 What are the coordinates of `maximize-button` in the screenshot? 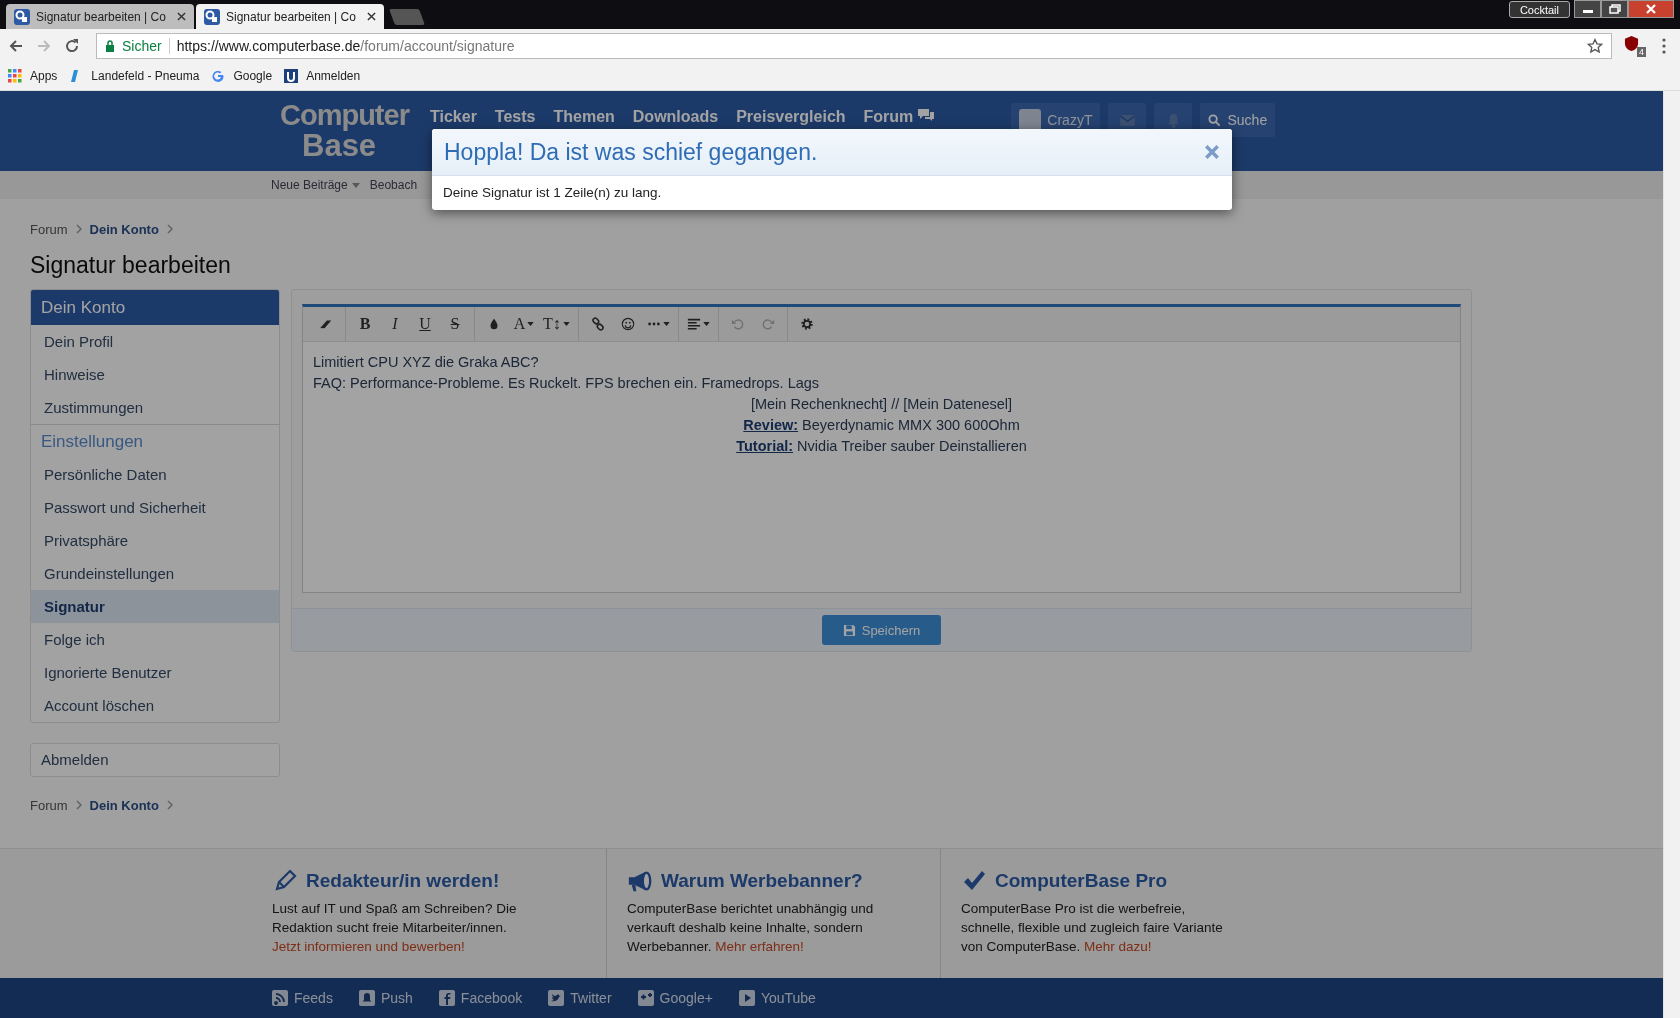 It's located at (1614, 9).